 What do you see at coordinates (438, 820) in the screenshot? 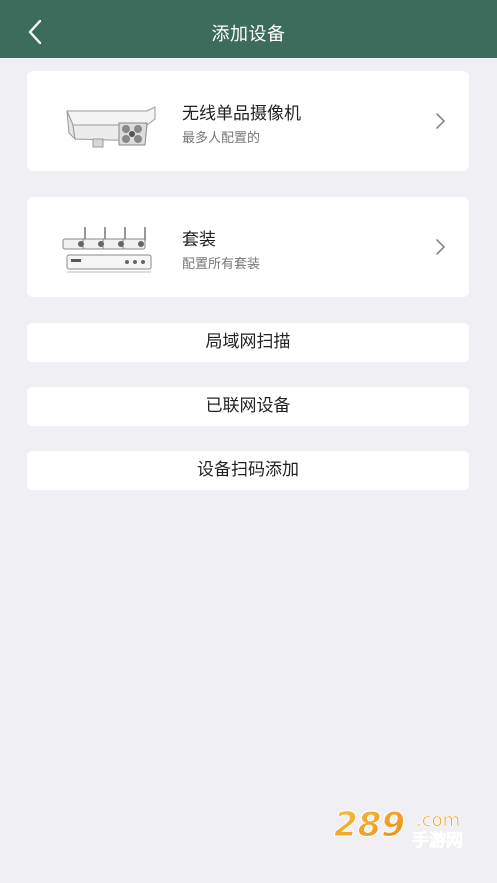
I see `watermark-domain: .com` at bounding box center [438, 820].